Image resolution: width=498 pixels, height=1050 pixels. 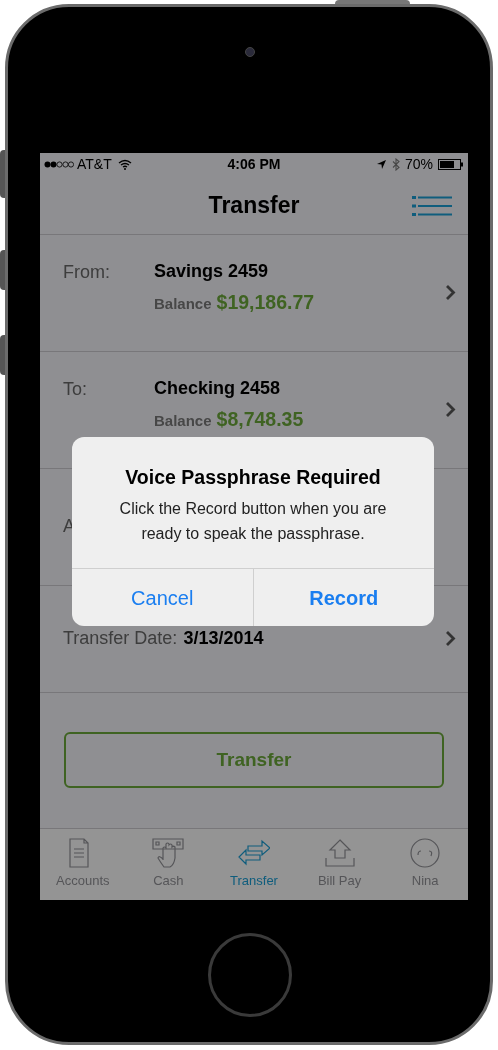 I want to click on row-label: To:, so click(x=75, y=389).